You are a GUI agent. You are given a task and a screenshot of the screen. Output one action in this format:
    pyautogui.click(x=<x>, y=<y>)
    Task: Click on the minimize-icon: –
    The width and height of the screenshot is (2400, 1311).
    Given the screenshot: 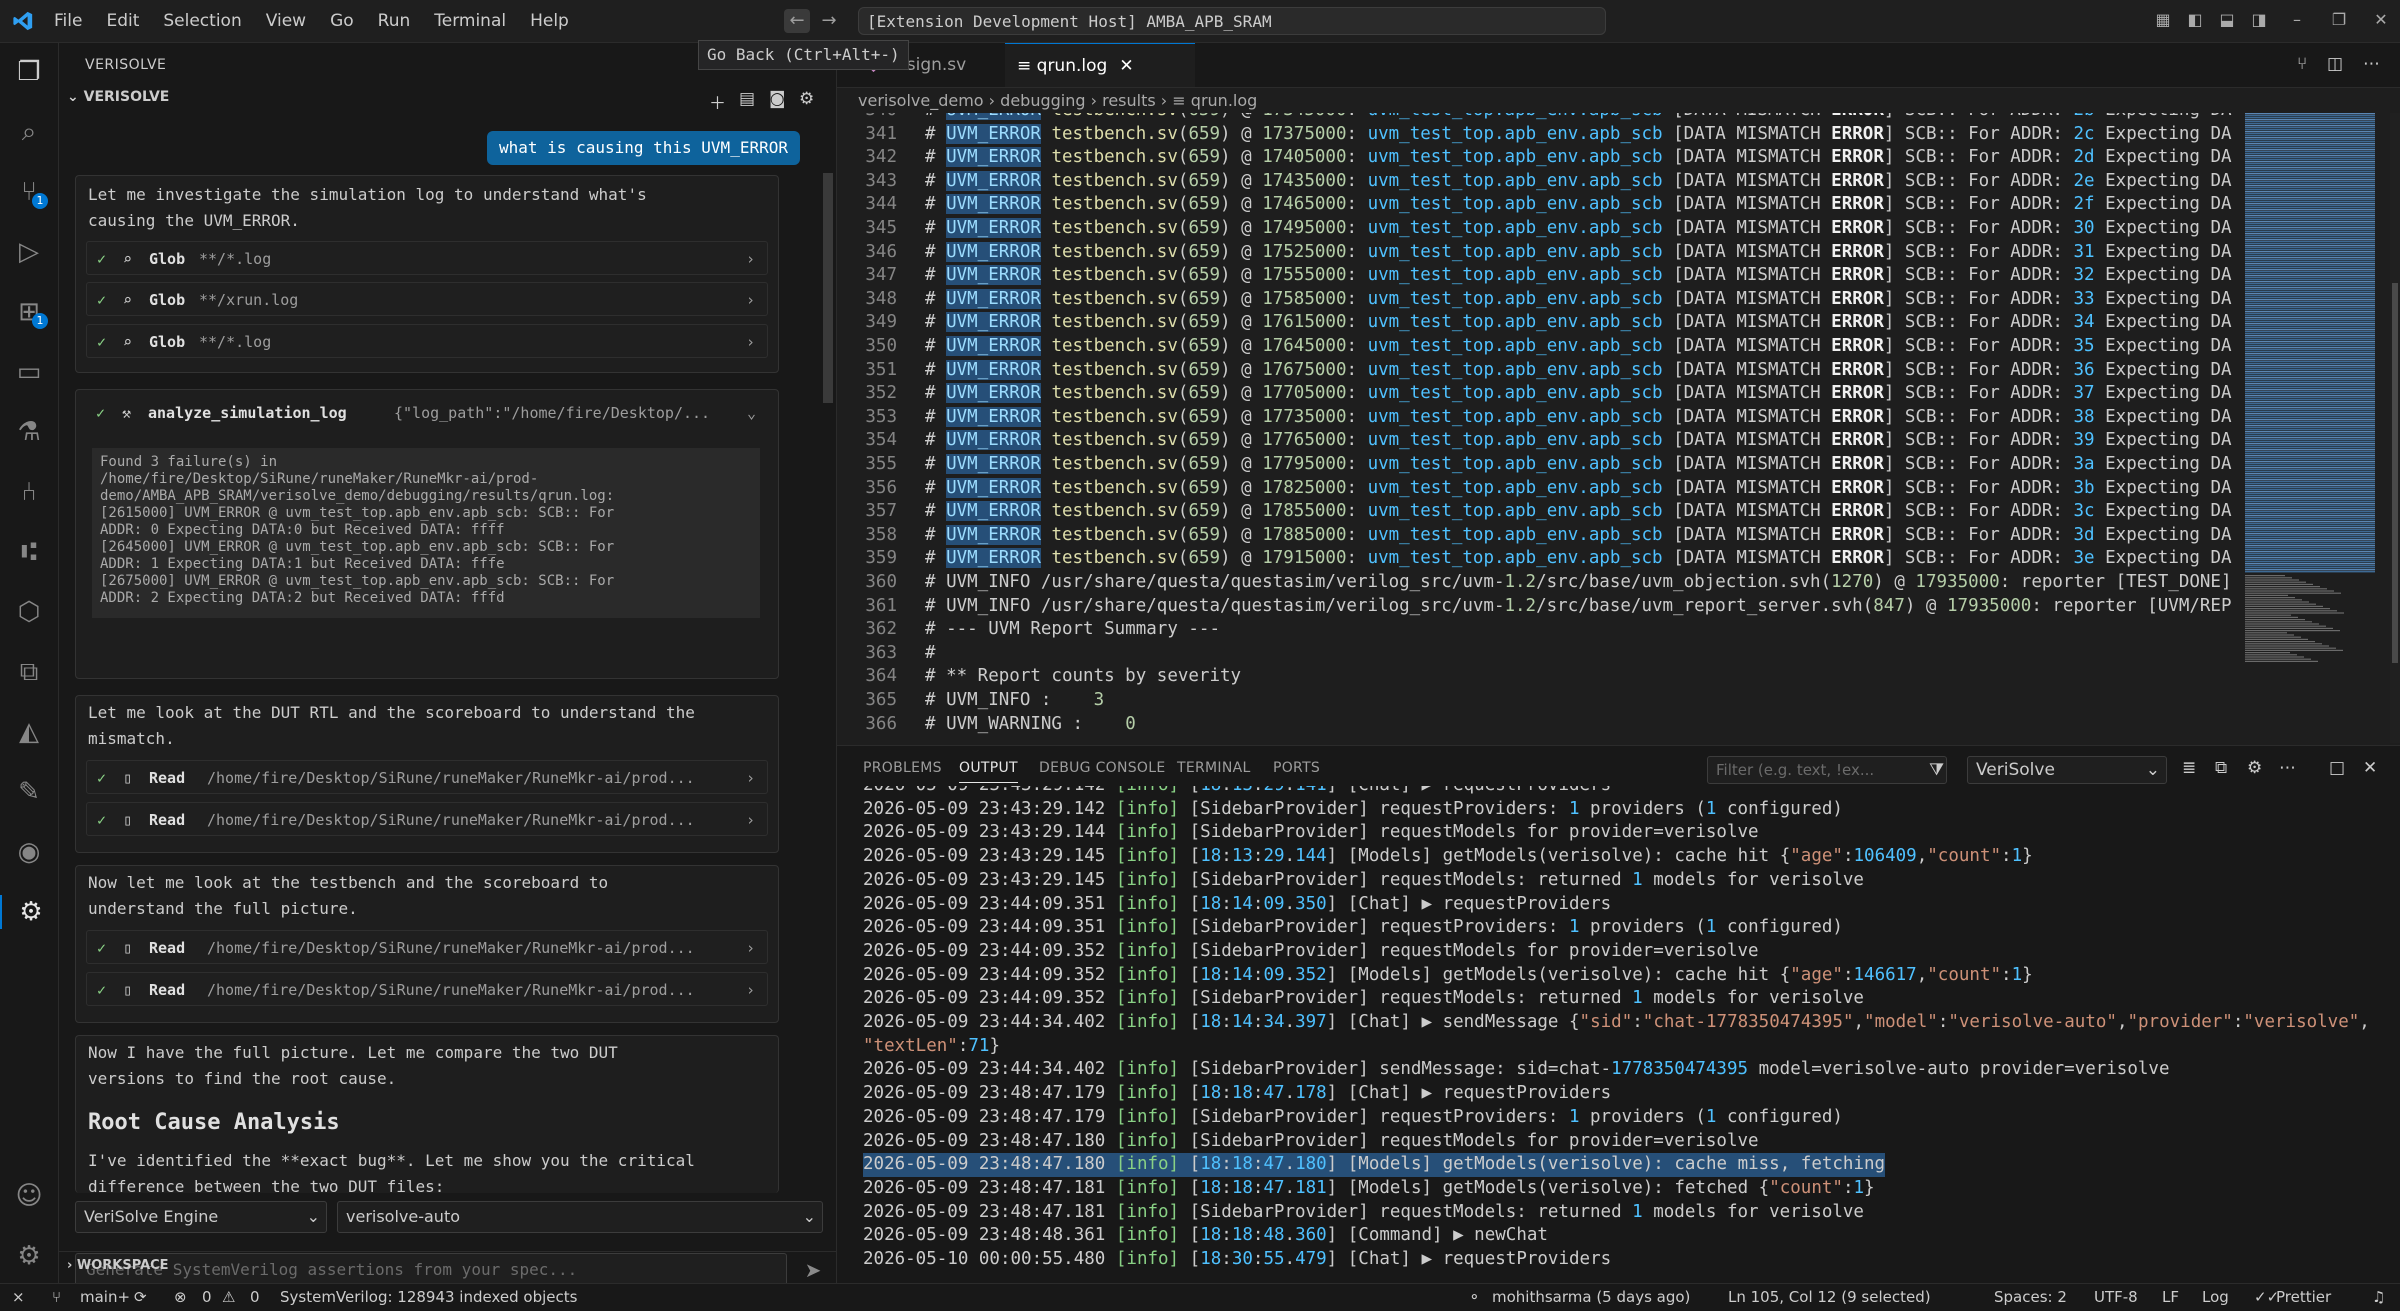 What is the action you would take?
    pyautogui.click(x=2297, y=21)
    